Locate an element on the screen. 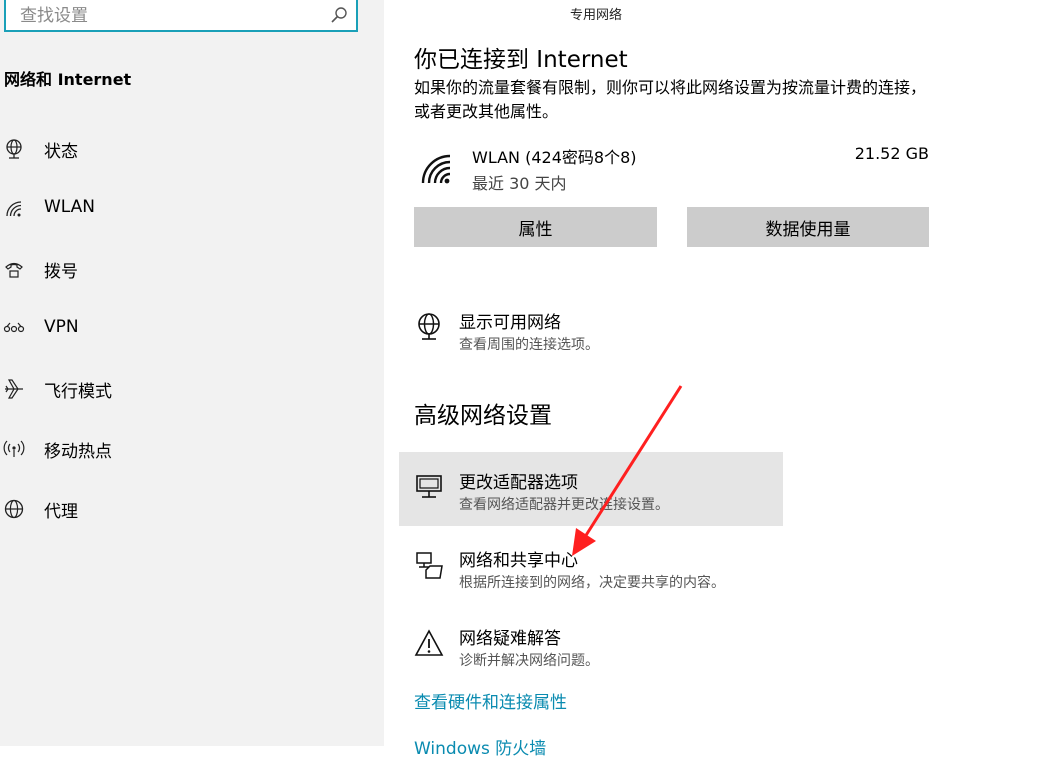 Image resolution: width=1056 pixels, height=759 pixels. annotation-arrow is located at coordinates (627, 470).